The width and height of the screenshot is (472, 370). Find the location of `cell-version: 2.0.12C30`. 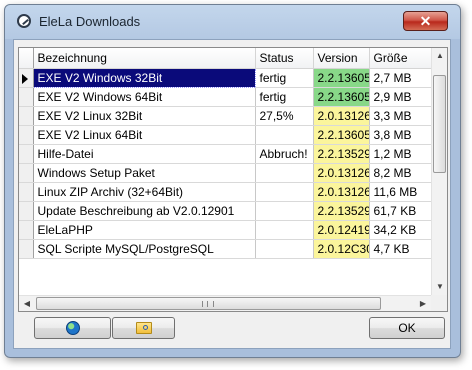

cell-version: 2.0.12C30 is located at coordinates (341, 249).